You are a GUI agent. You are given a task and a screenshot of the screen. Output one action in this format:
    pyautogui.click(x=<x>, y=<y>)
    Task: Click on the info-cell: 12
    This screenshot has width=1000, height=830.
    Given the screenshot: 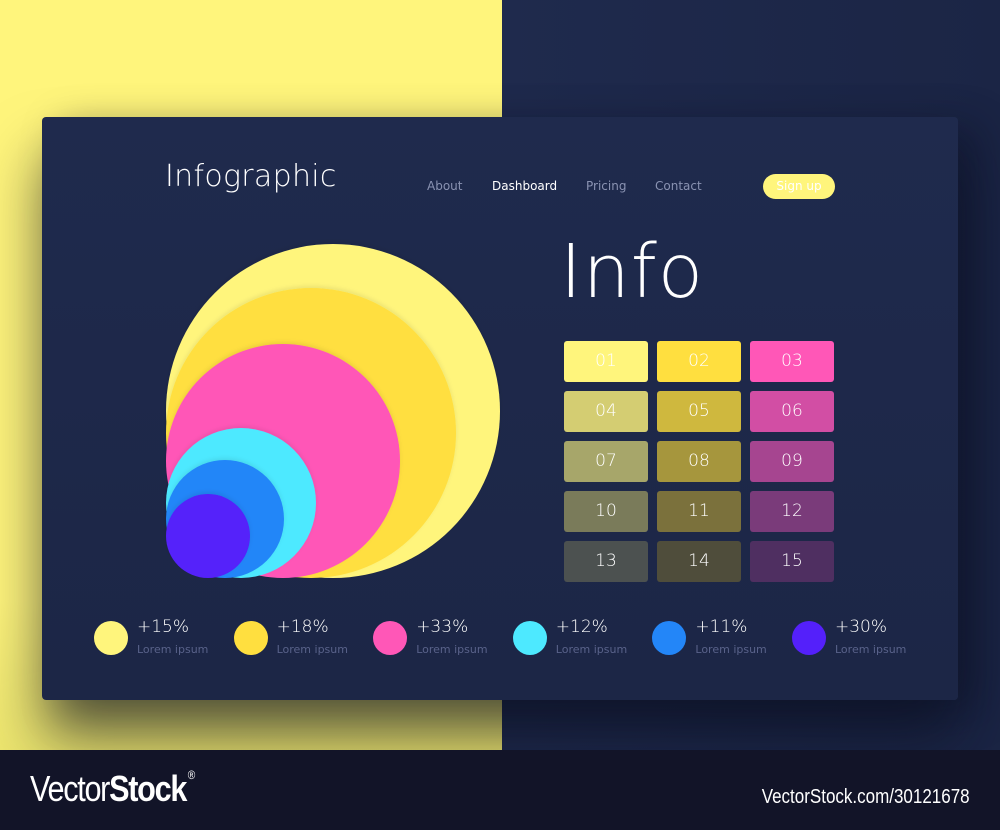 What is the action you would take?
    pyautogui.click(x=792, y=511)
    